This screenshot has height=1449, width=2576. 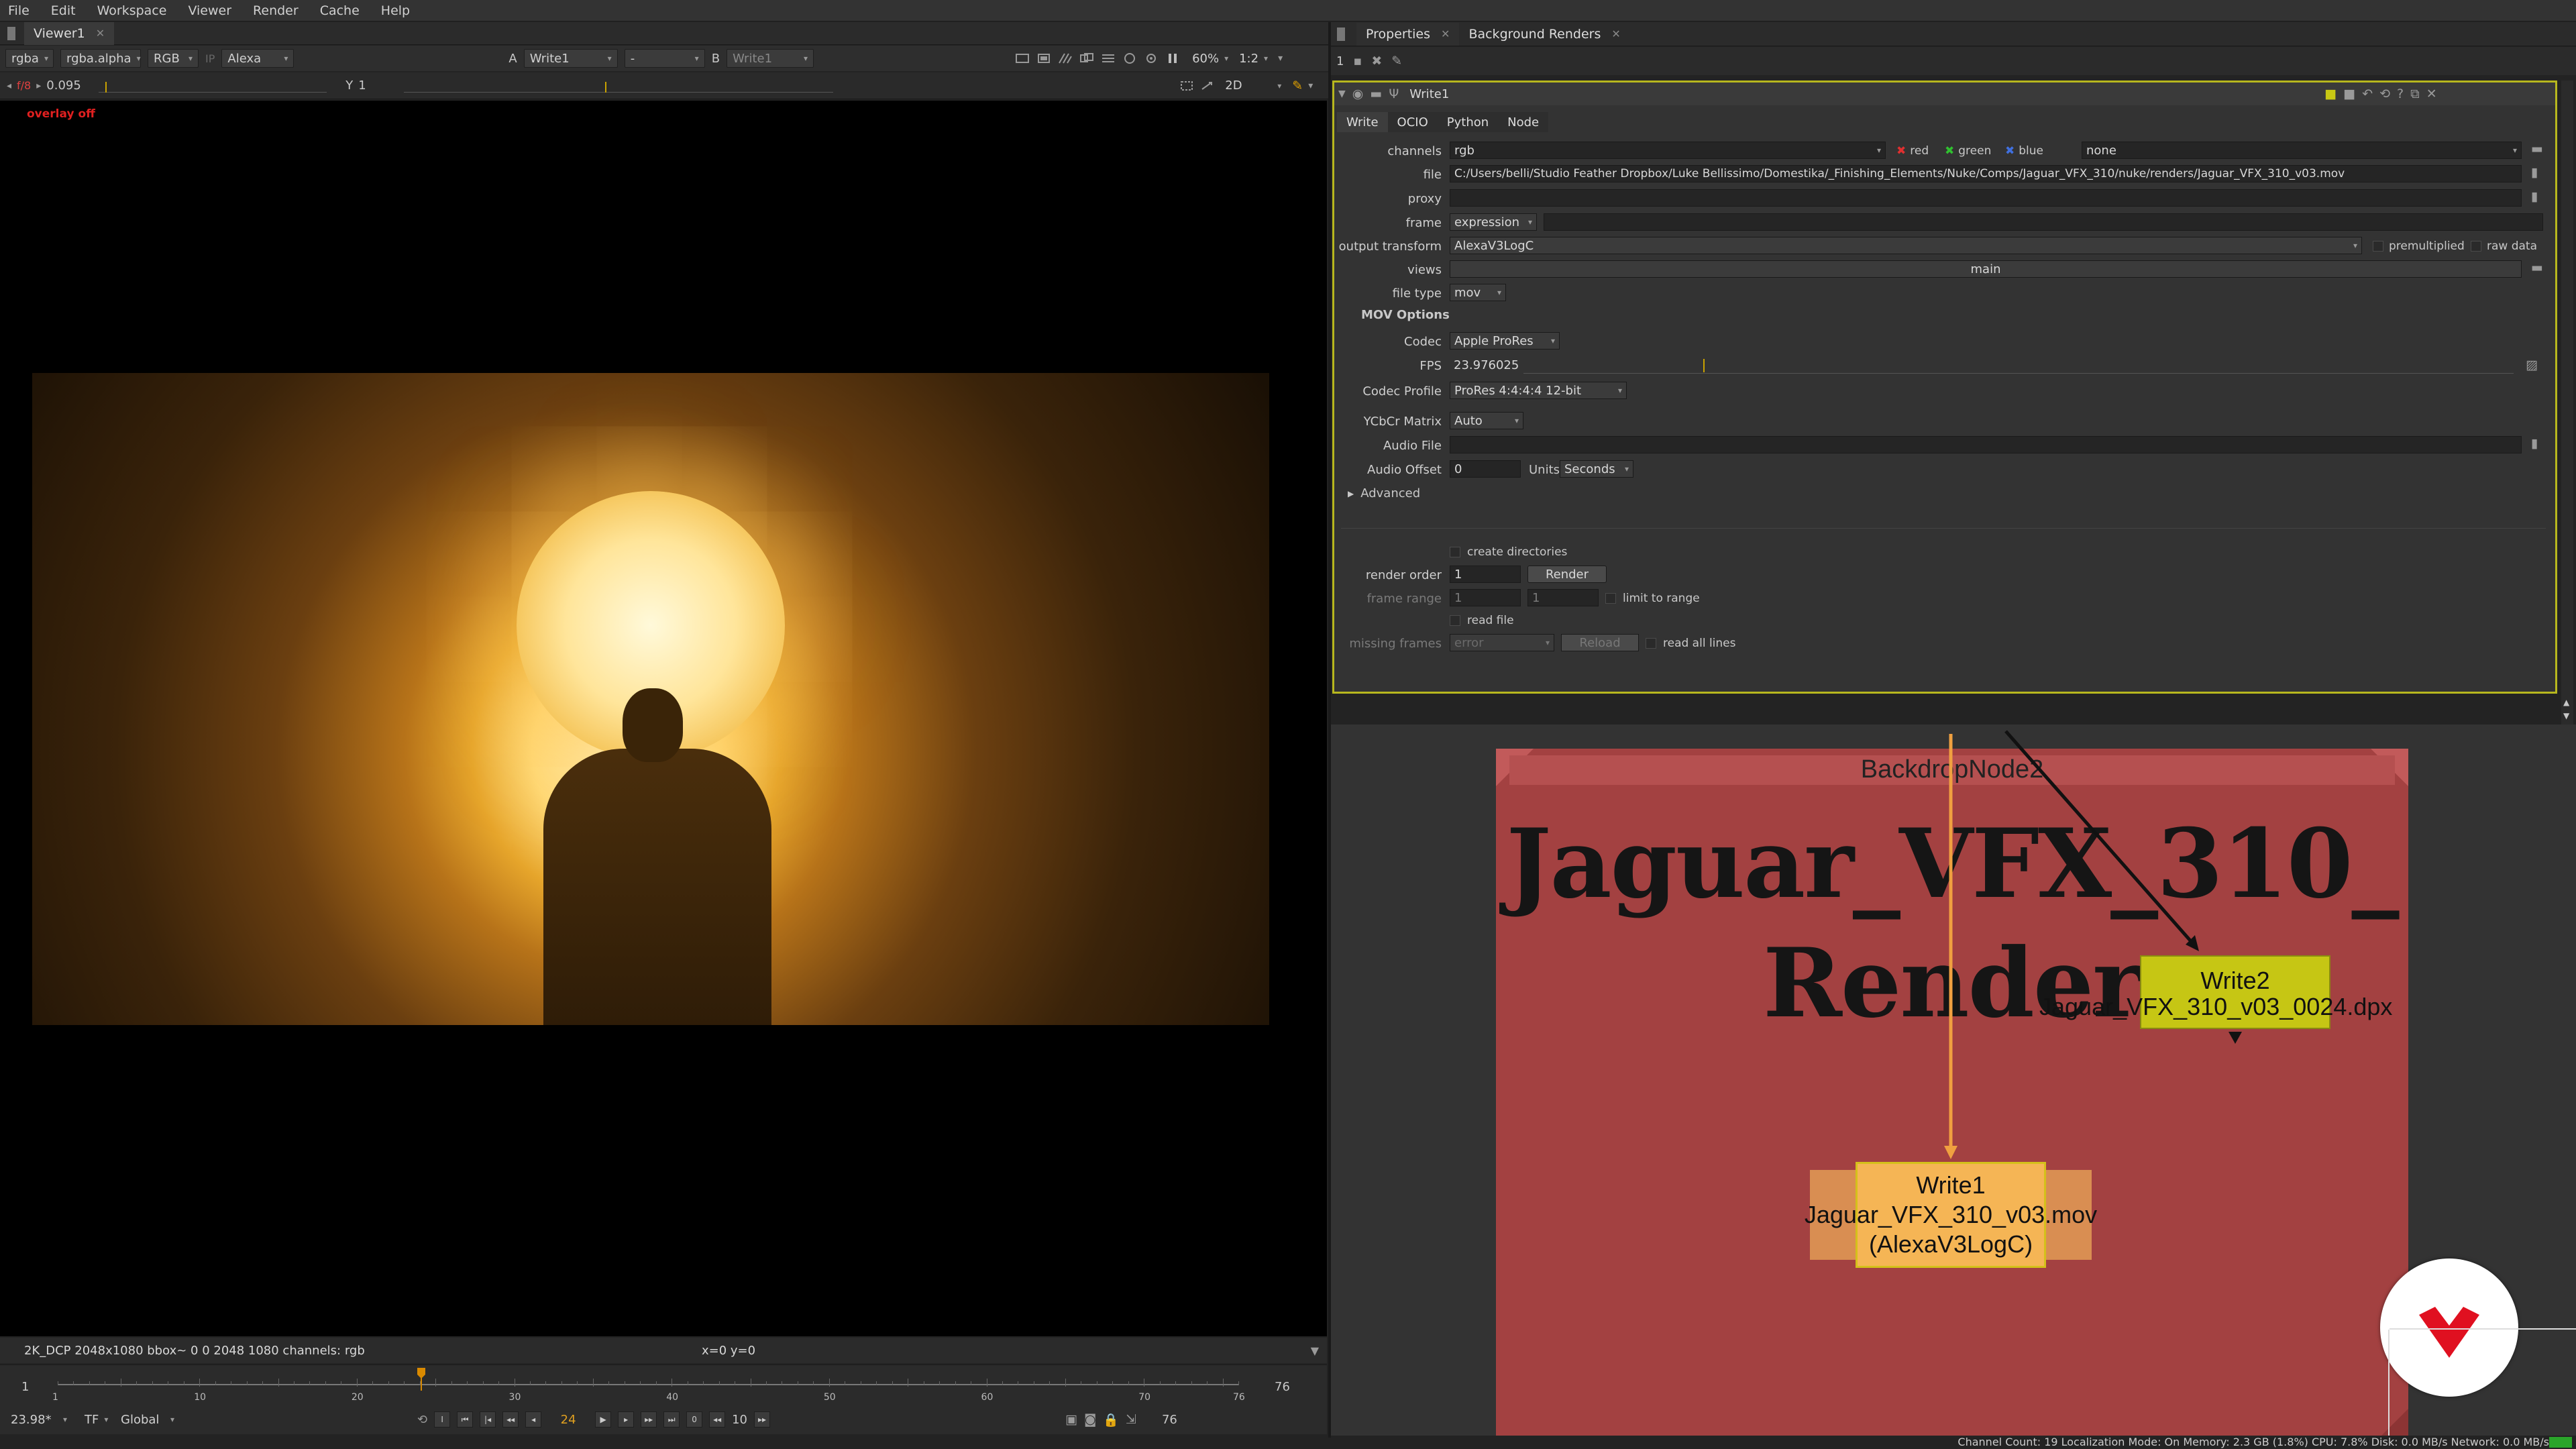 What do you see at coordinates (1253, 85) in the screenshot?
I see `view-mode-dropdown: 2D ▾` at bounding box center [1253, 85].